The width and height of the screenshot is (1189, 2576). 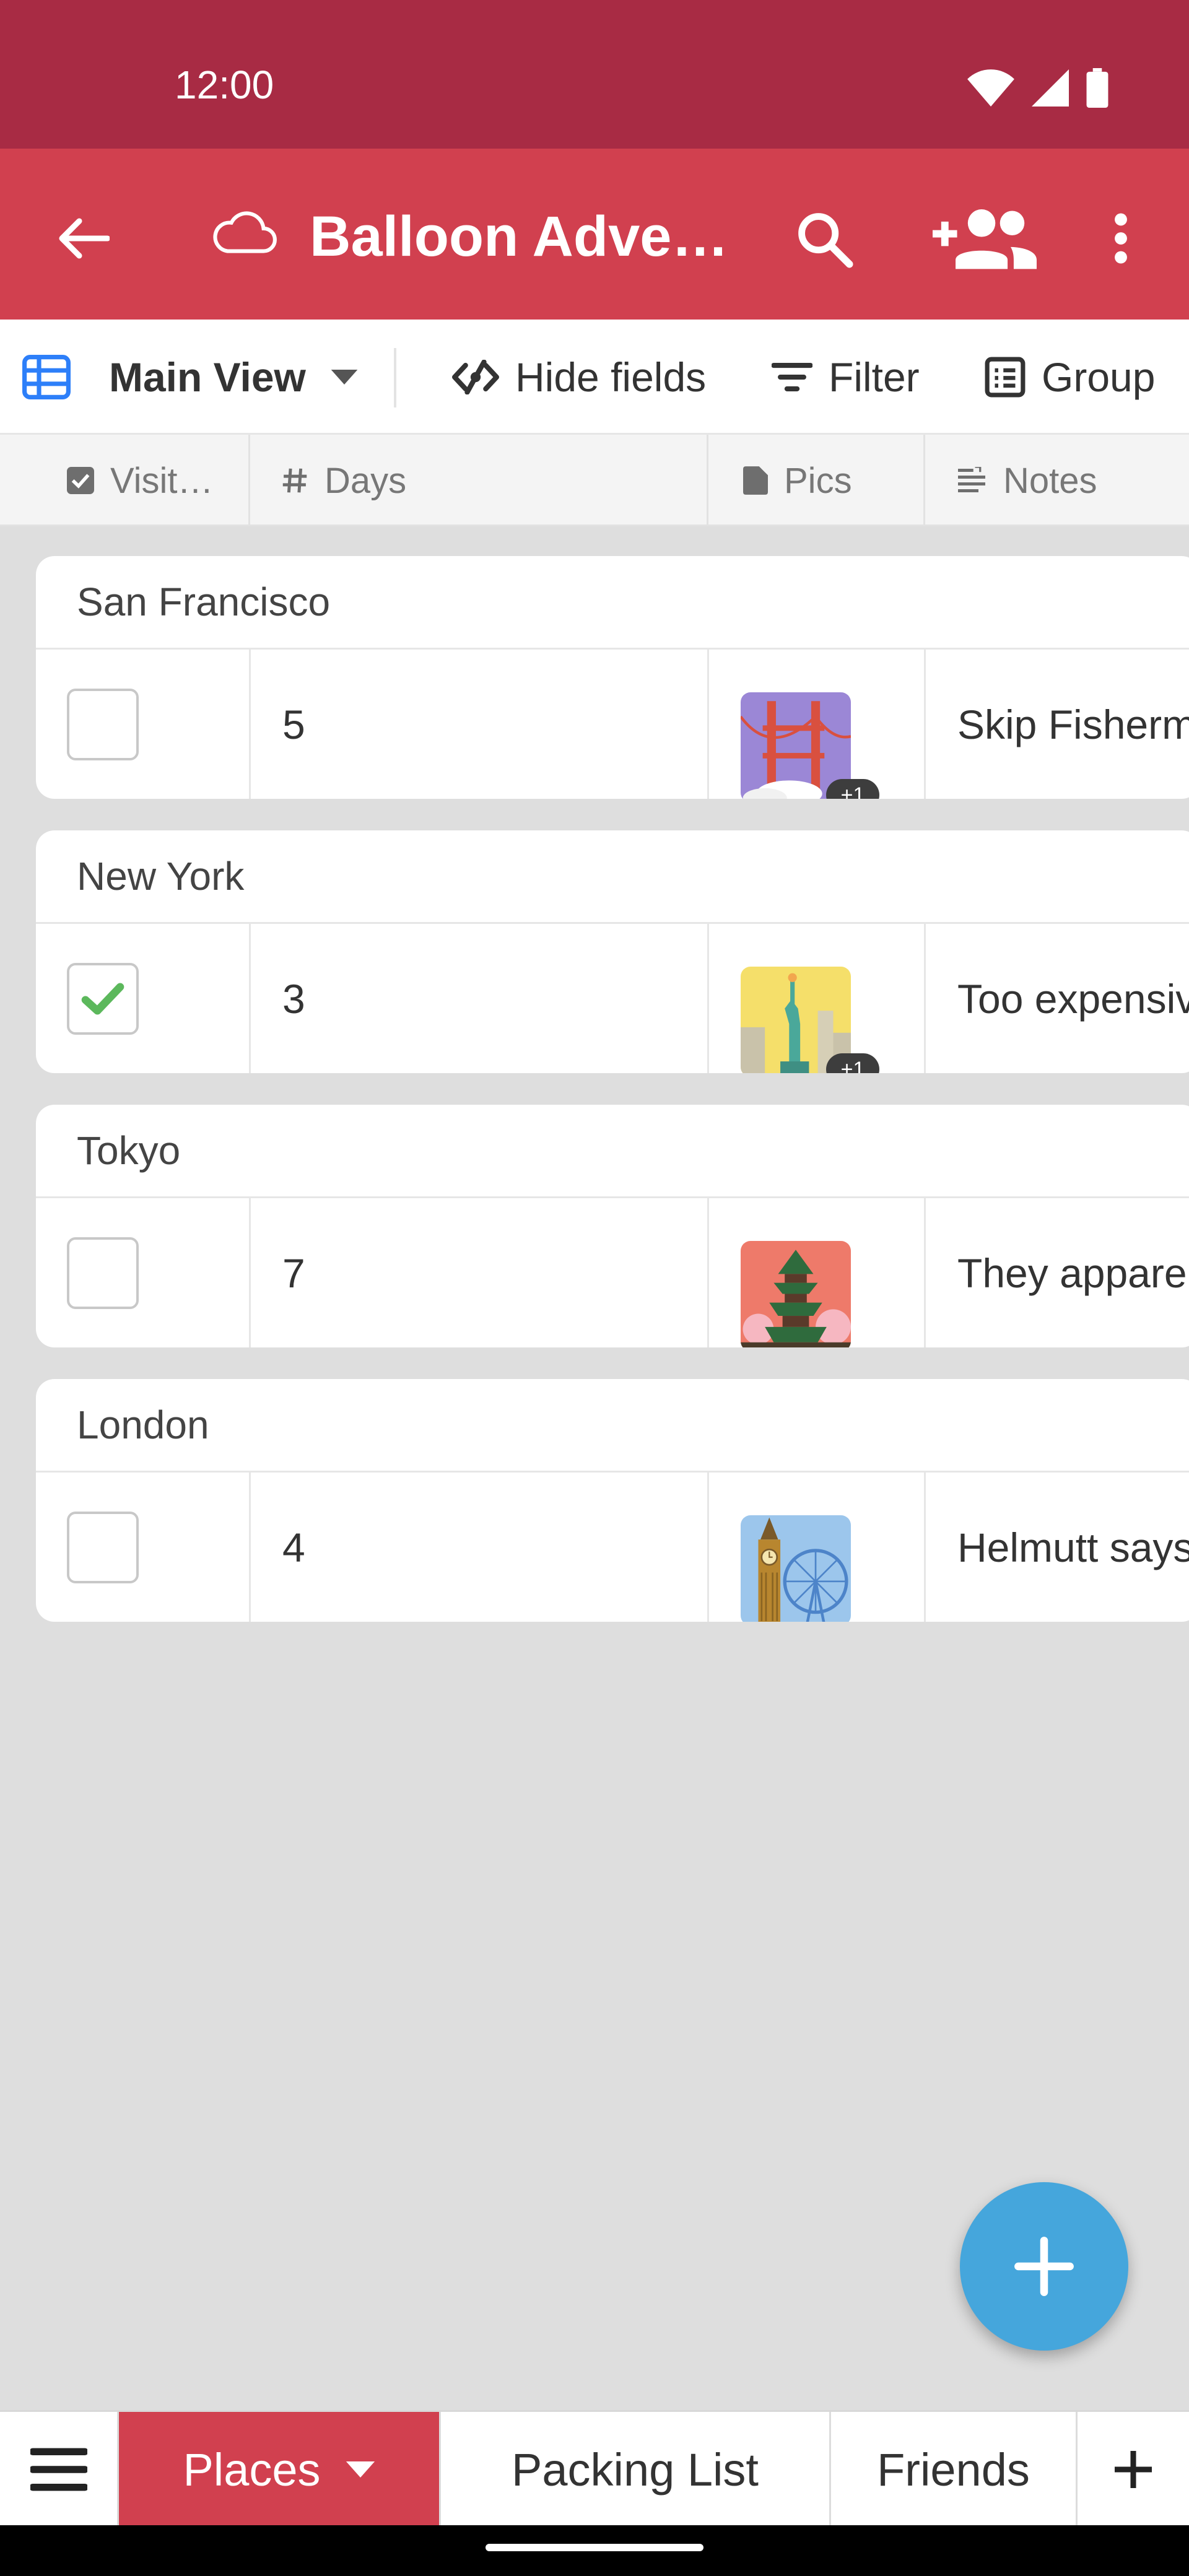 What do you see at coordinates (204, 602) in the screenshot?
I see `record-title: San Francisco` at bounding box center [204, 602].